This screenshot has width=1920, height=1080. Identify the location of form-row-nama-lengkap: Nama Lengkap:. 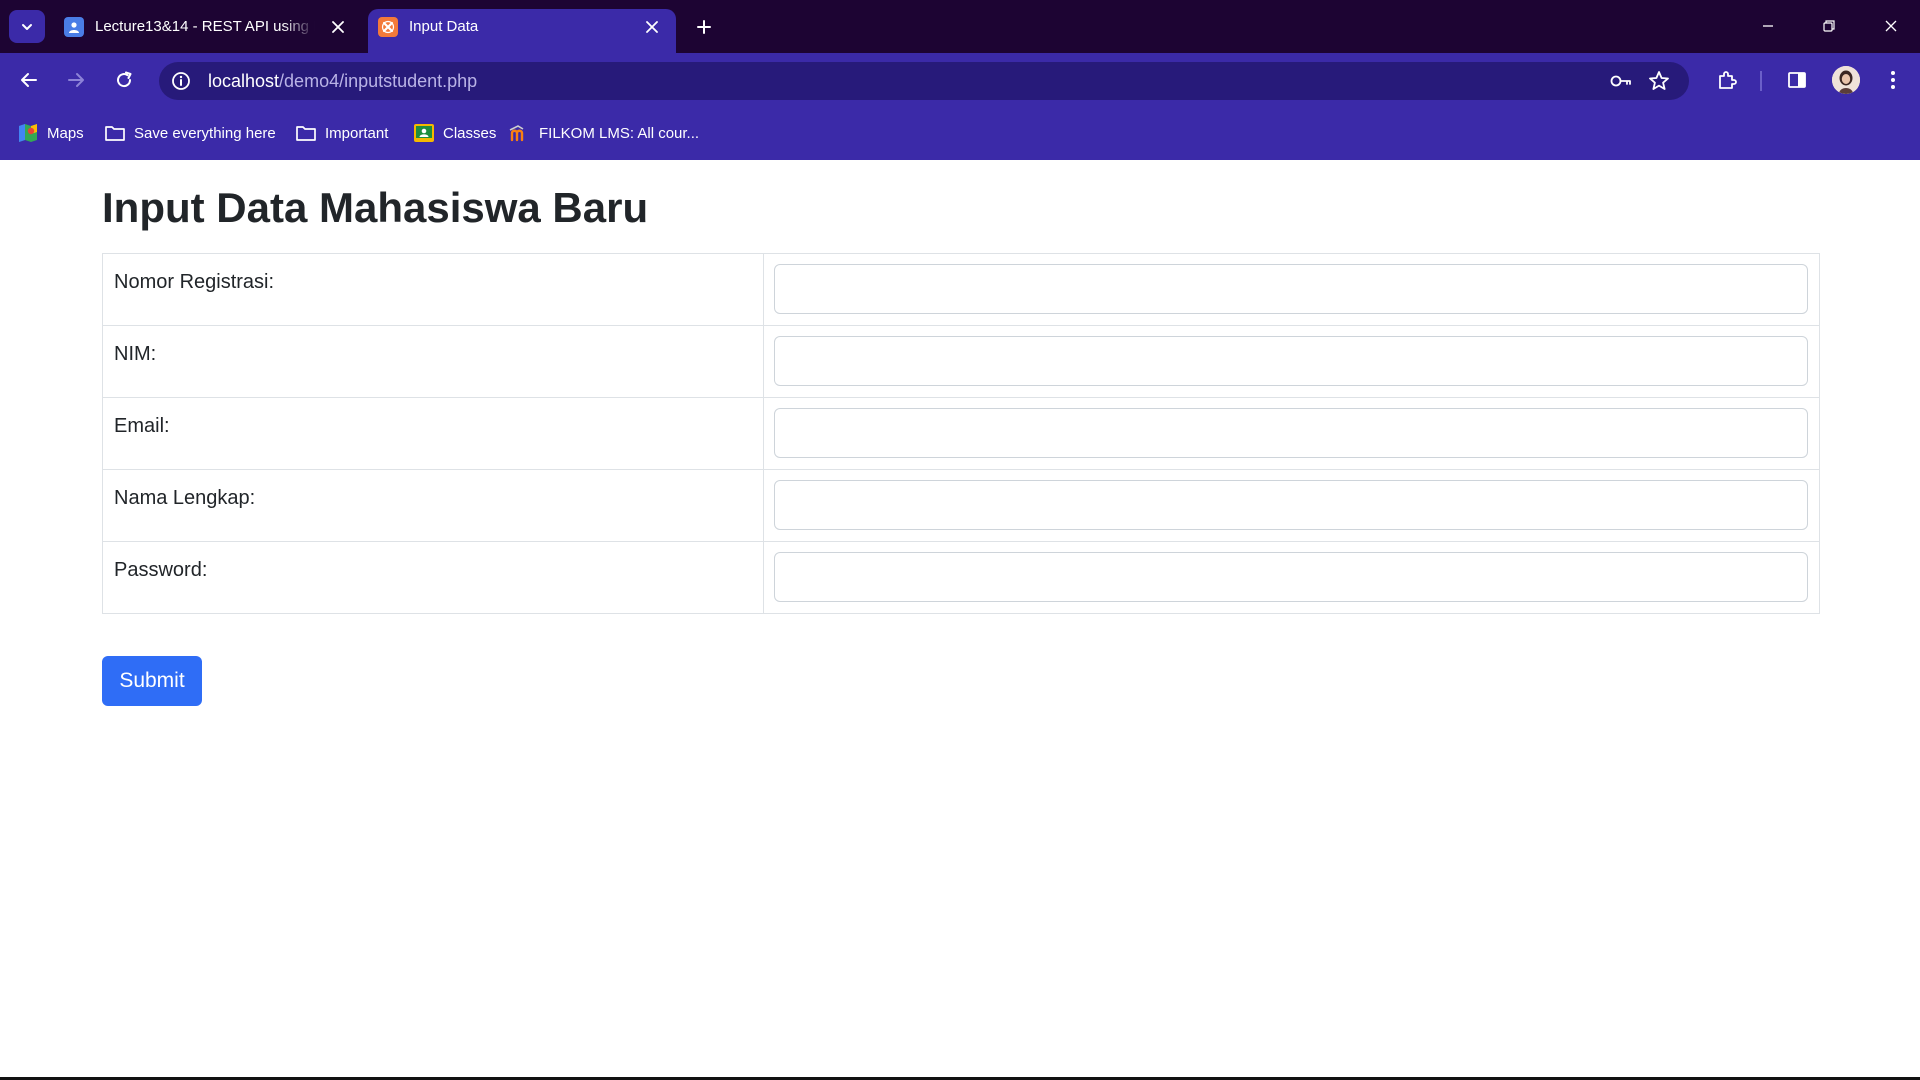
(961, 505).